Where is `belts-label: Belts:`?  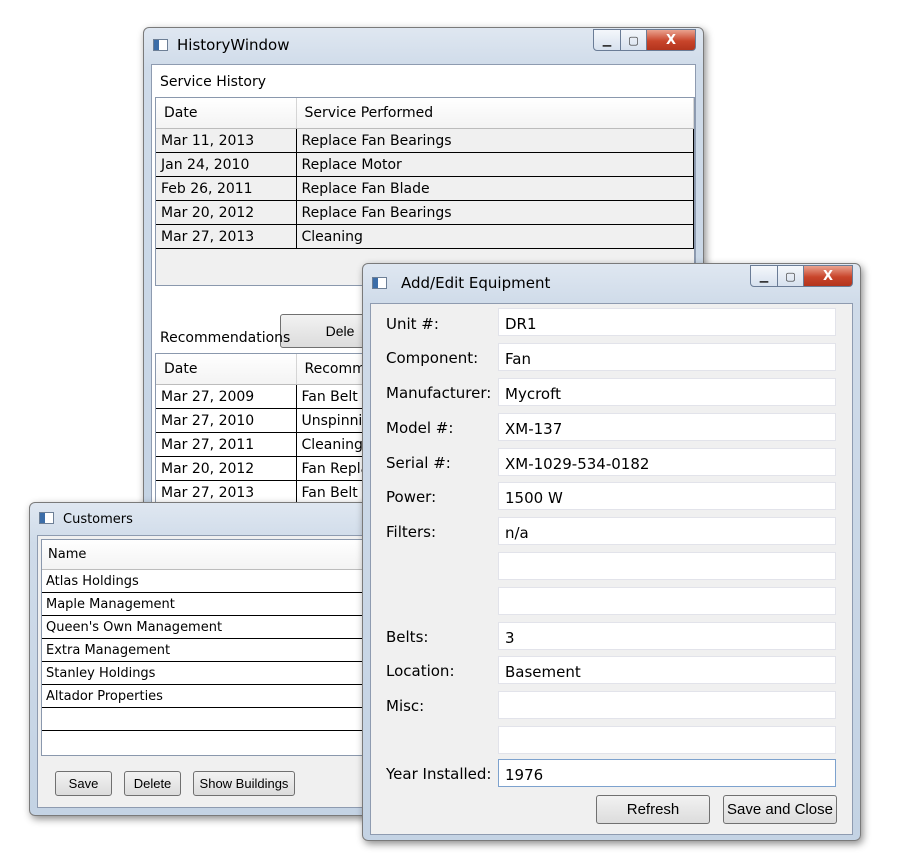 belts-label: Belts: is located at coordinates (407, 637).